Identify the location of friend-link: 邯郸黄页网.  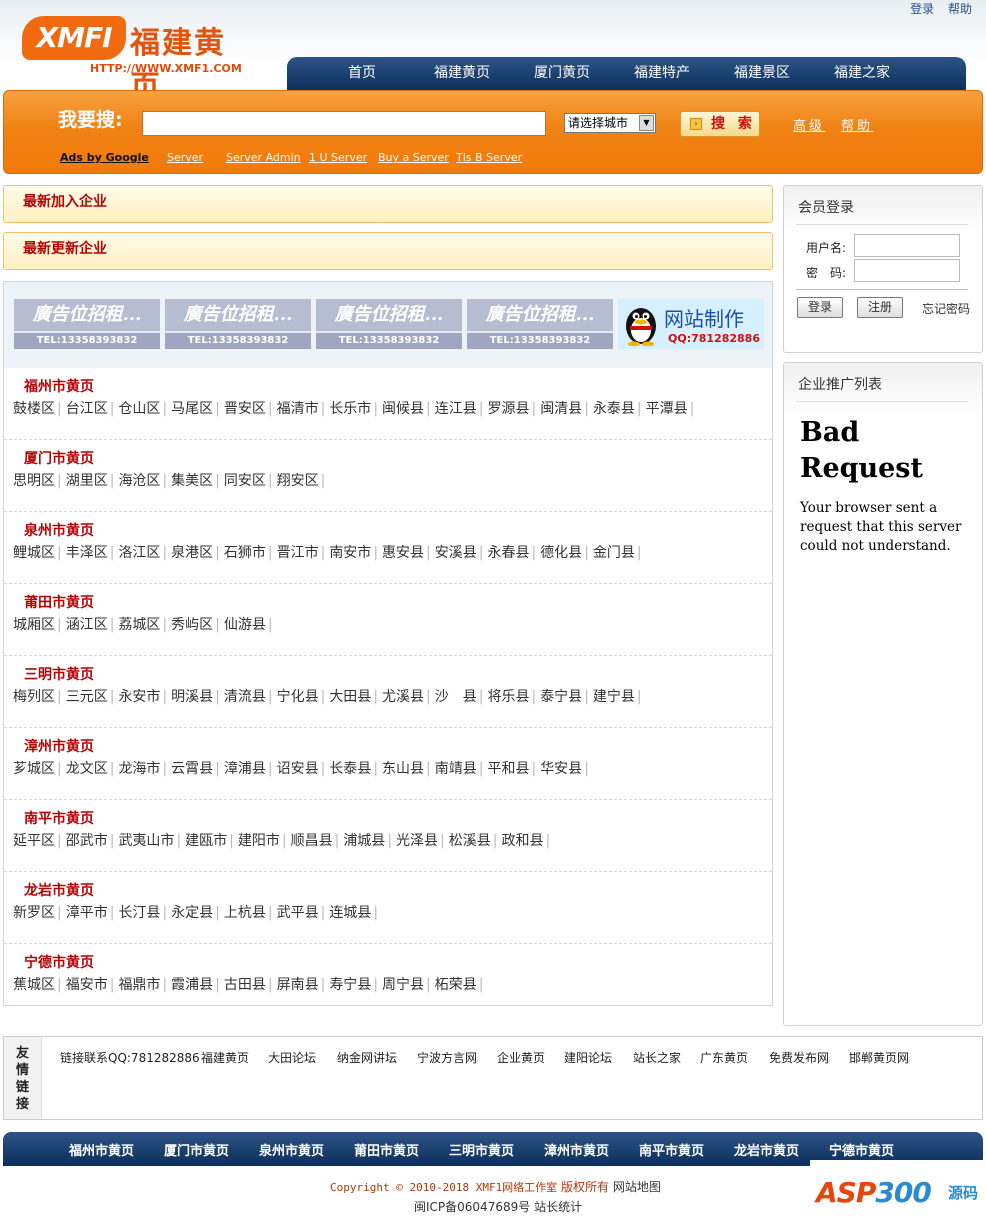
(879, 1057).